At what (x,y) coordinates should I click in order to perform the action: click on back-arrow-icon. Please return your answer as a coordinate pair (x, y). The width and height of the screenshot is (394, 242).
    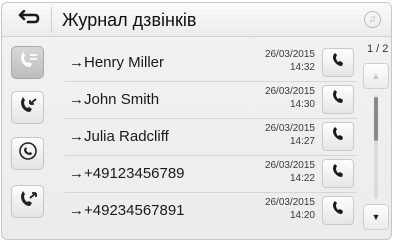
    Looking at the image, I should click on (29, 20).